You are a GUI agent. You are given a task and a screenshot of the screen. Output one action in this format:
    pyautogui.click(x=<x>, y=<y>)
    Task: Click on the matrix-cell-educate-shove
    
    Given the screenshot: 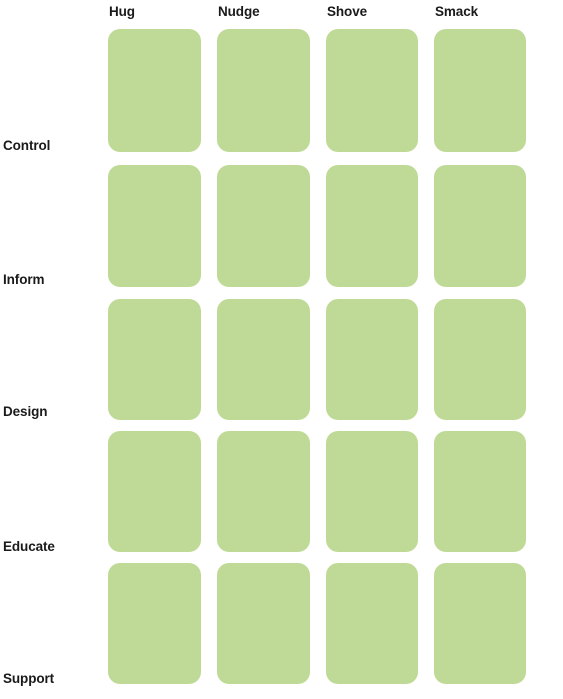 What is the action you would take?
    pyautogui.click(x=372, y=491)
    